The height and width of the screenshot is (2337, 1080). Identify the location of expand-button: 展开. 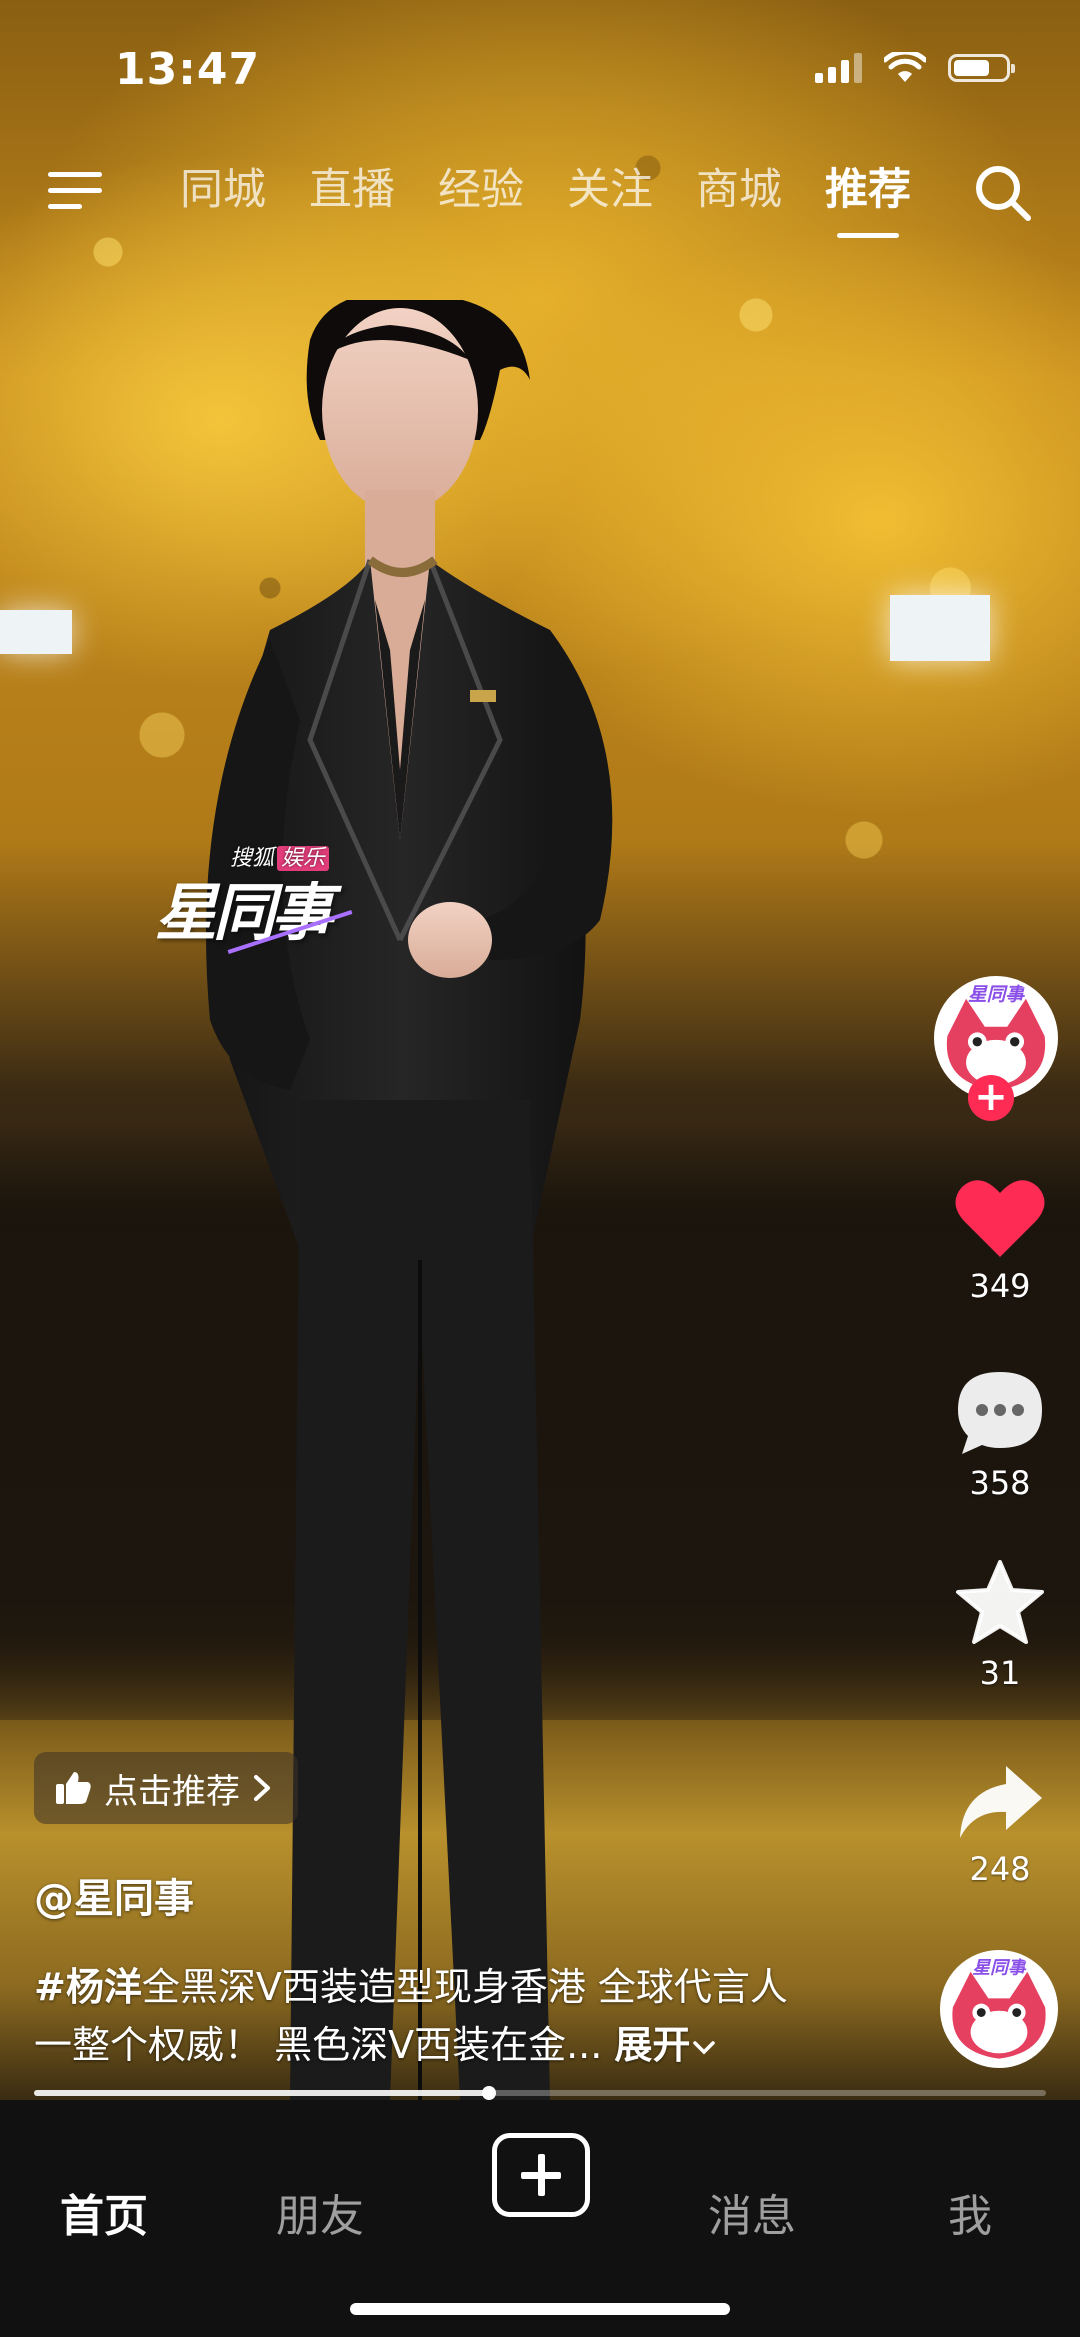
(665, 2045).